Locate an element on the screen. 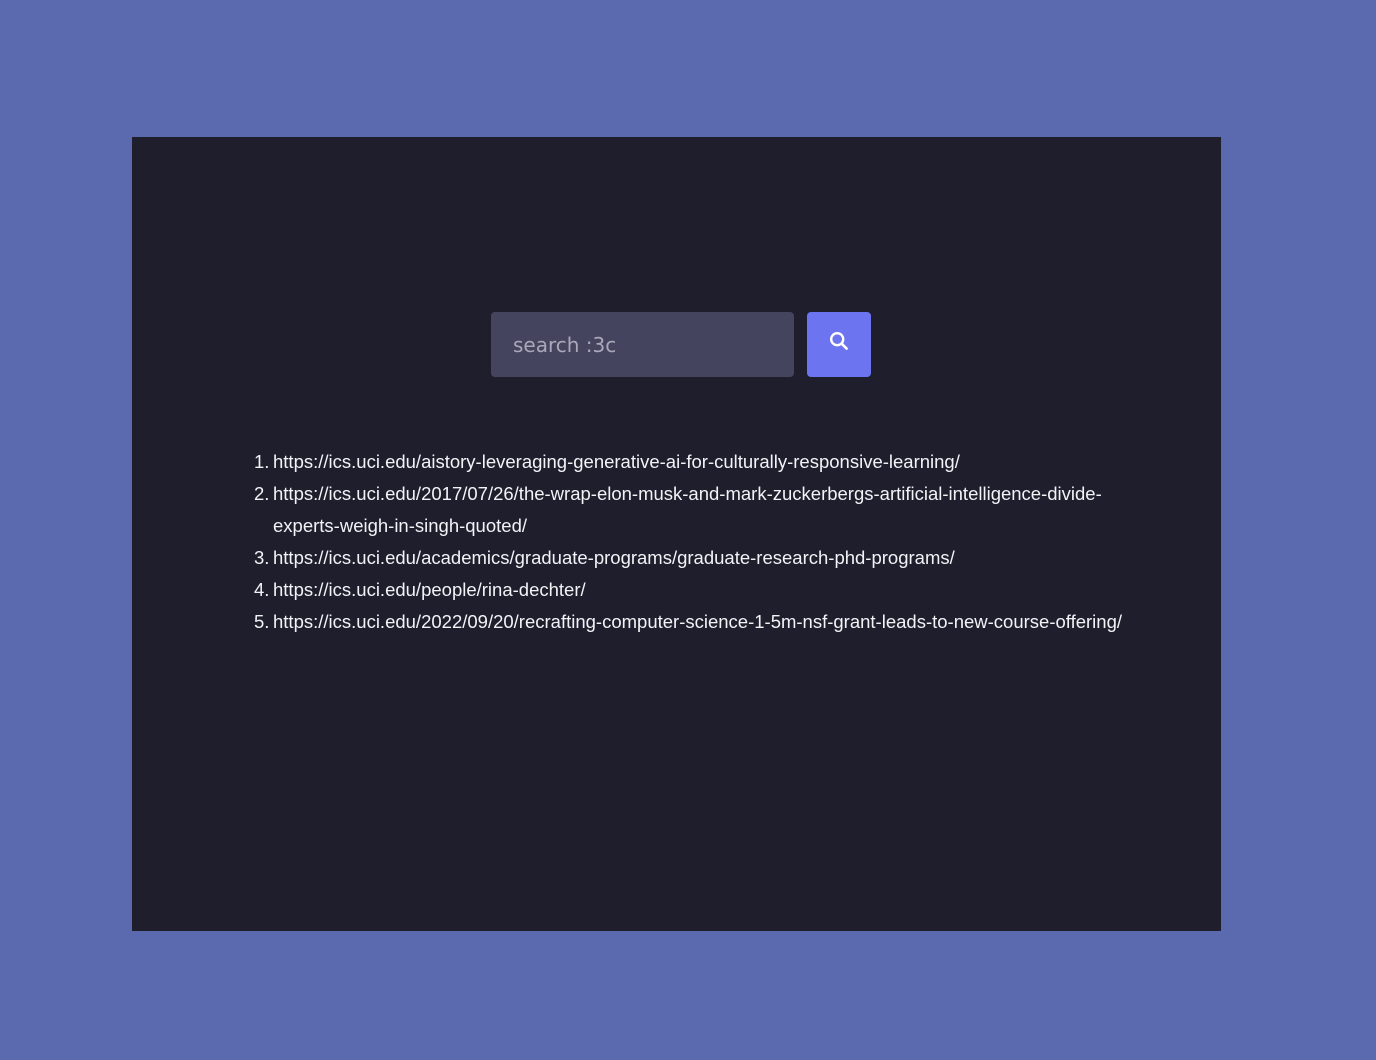 This screenshot has width=1376, height=1060. result-number: 4. is located at coordinates (262, 589).